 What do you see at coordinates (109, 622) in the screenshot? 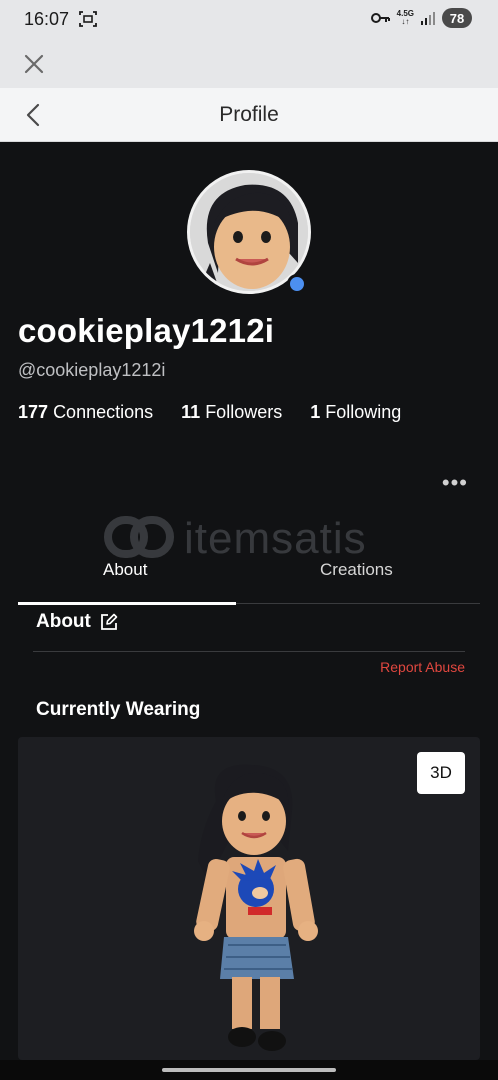
I see `edit-icon` at bounding box center [109, 622].